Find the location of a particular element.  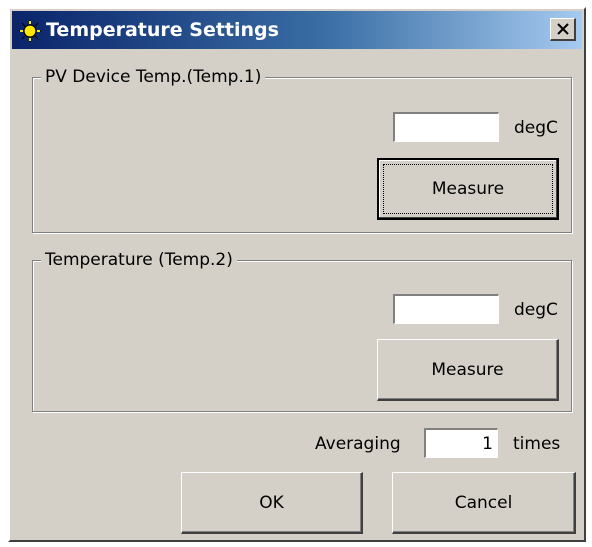

temp2-measure-button: Measure is located at coordinates (468, 370).